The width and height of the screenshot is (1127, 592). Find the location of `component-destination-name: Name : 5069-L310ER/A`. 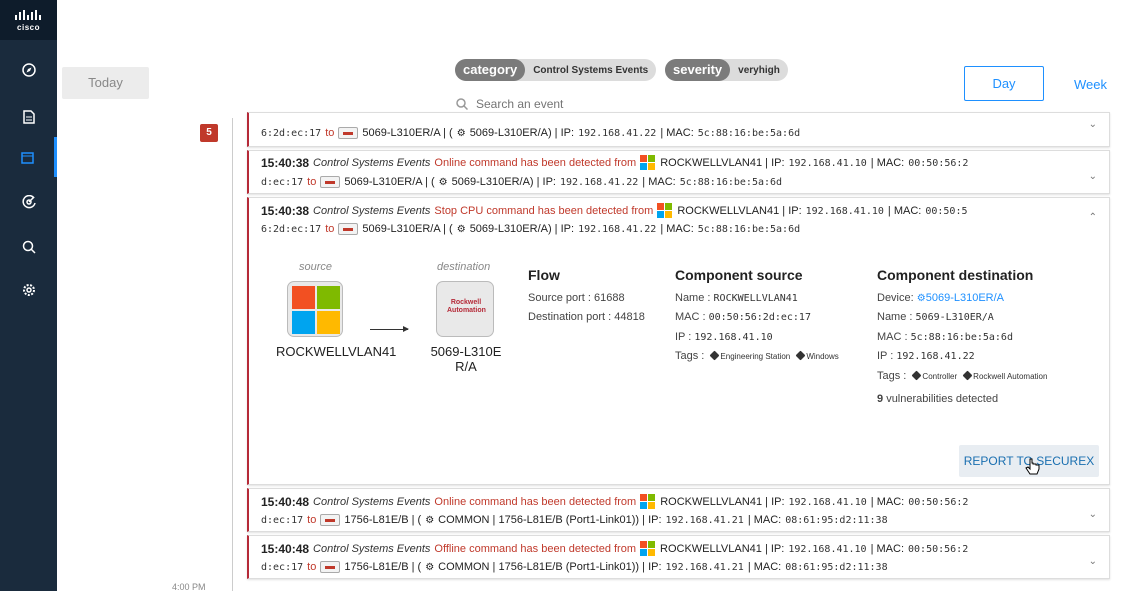

component-destination-name: Name : 5069-L310ER/A is located at coordinates (935, 317).